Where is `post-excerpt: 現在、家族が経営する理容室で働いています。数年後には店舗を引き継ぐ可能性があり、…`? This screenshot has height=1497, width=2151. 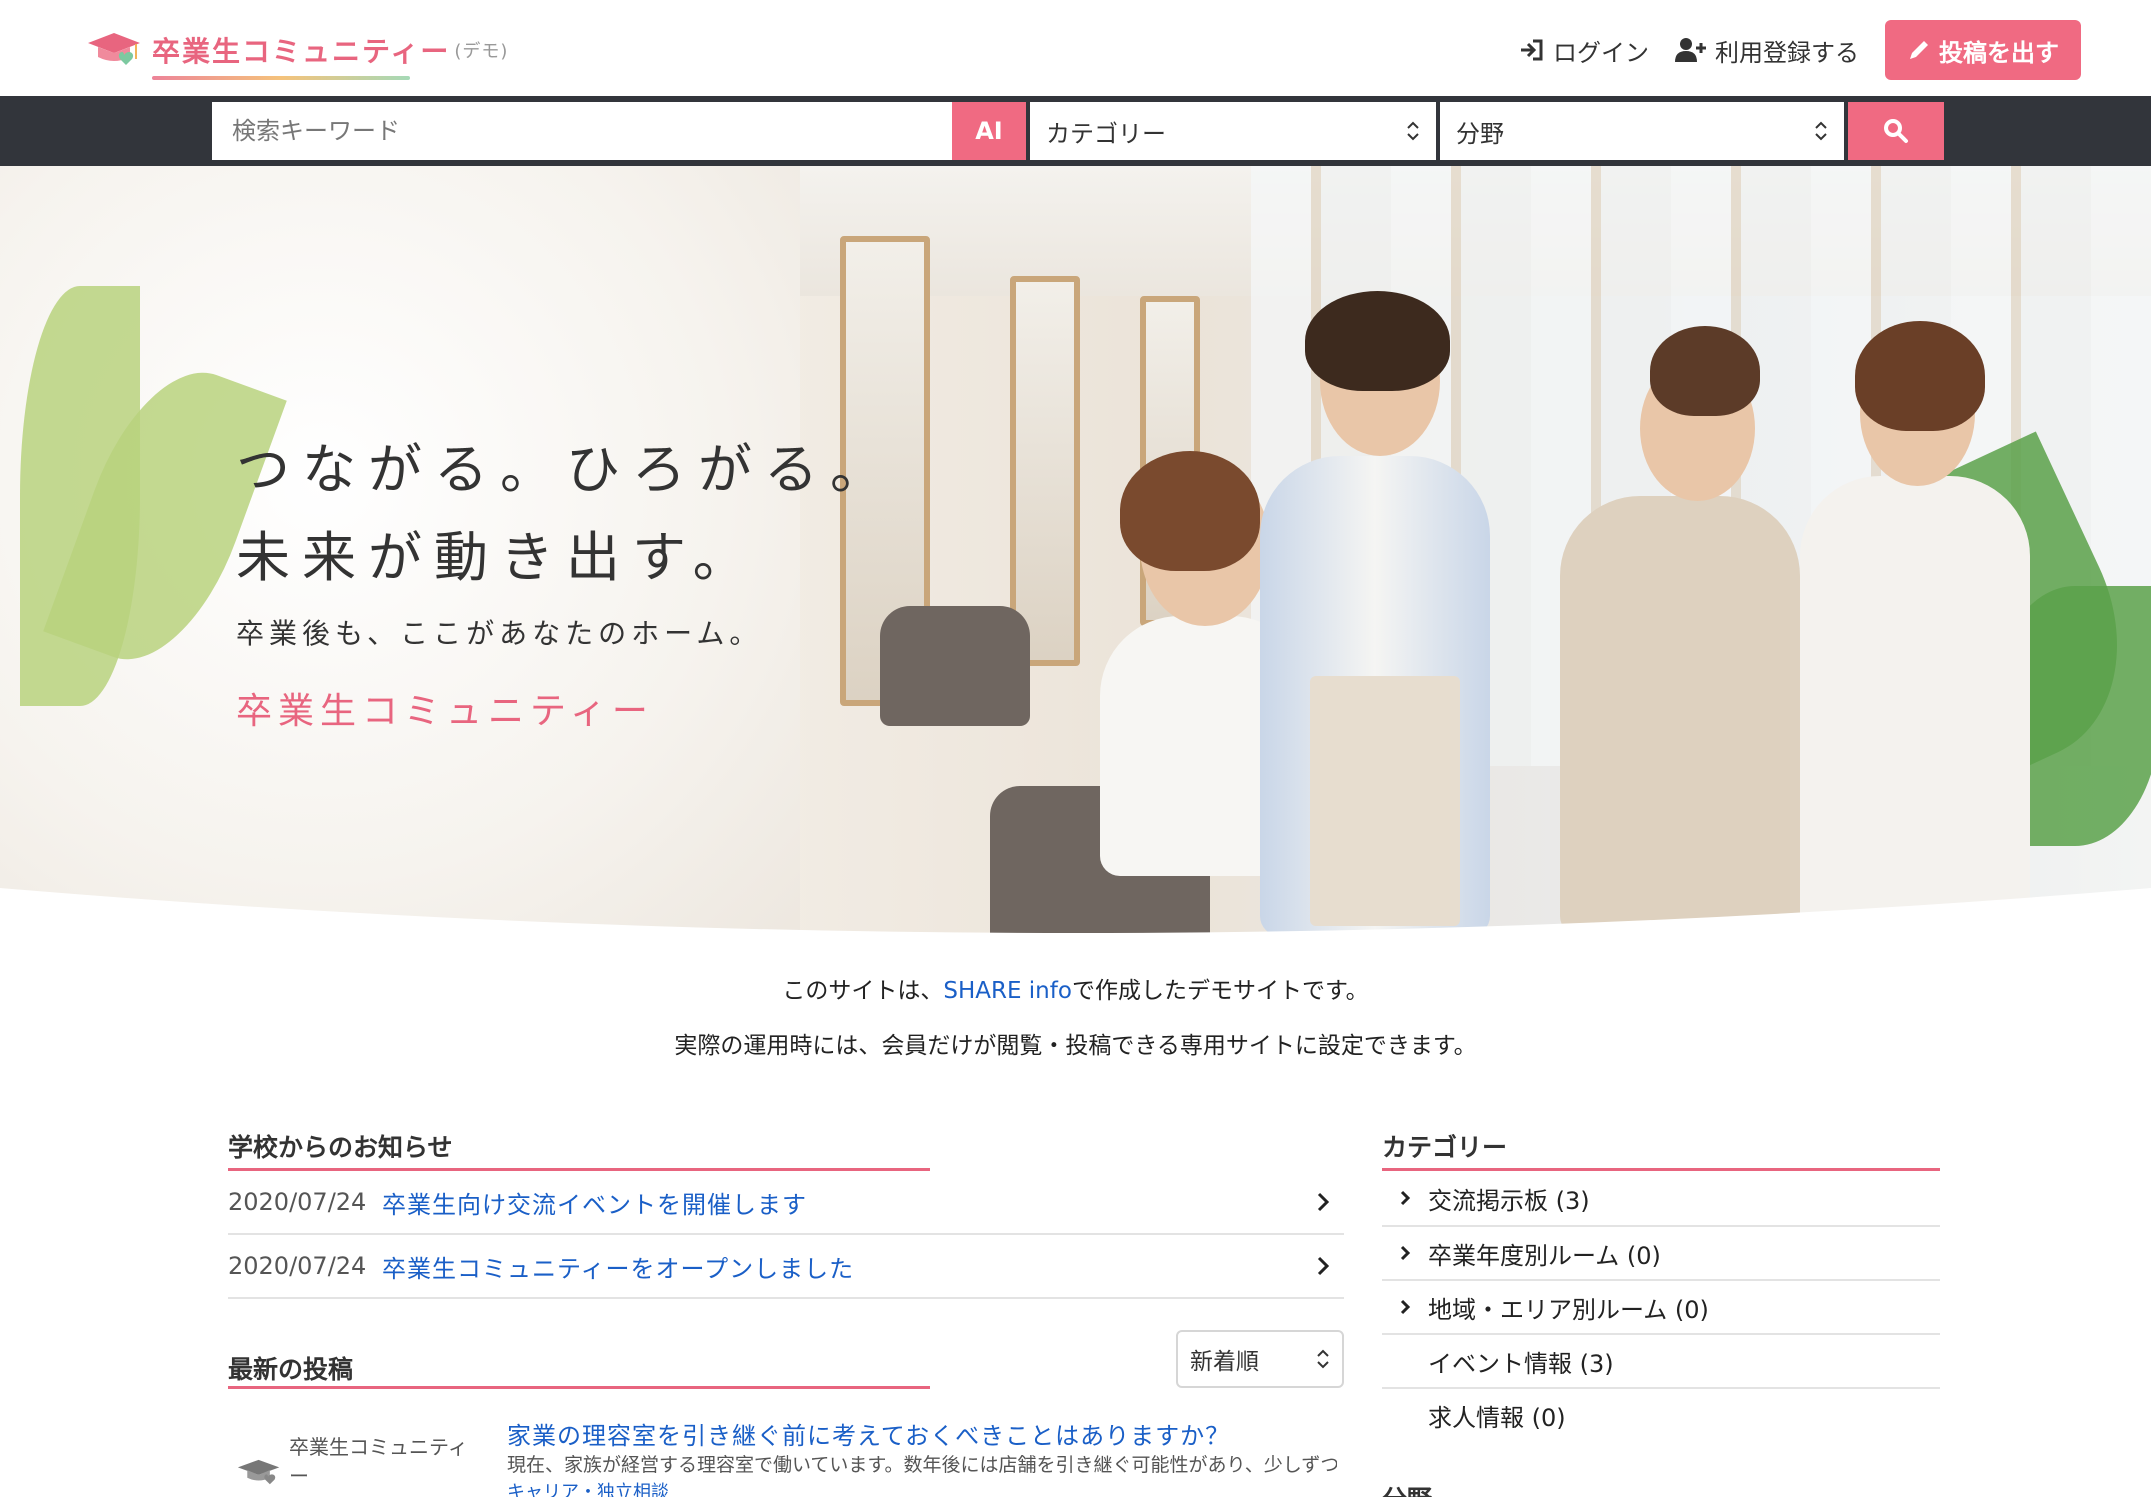
post-excerpt: 現在、家族が経営する理容室で働いています。数年後には店舗を引き継ぐ可能性があり、… is located at coordinates (922, 1465).